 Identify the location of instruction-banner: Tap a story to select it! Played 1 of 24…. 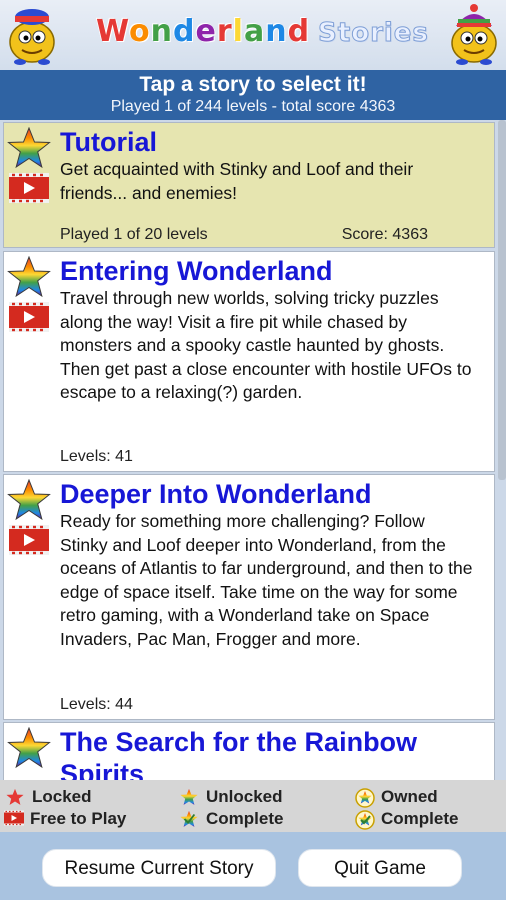
(253, 95).